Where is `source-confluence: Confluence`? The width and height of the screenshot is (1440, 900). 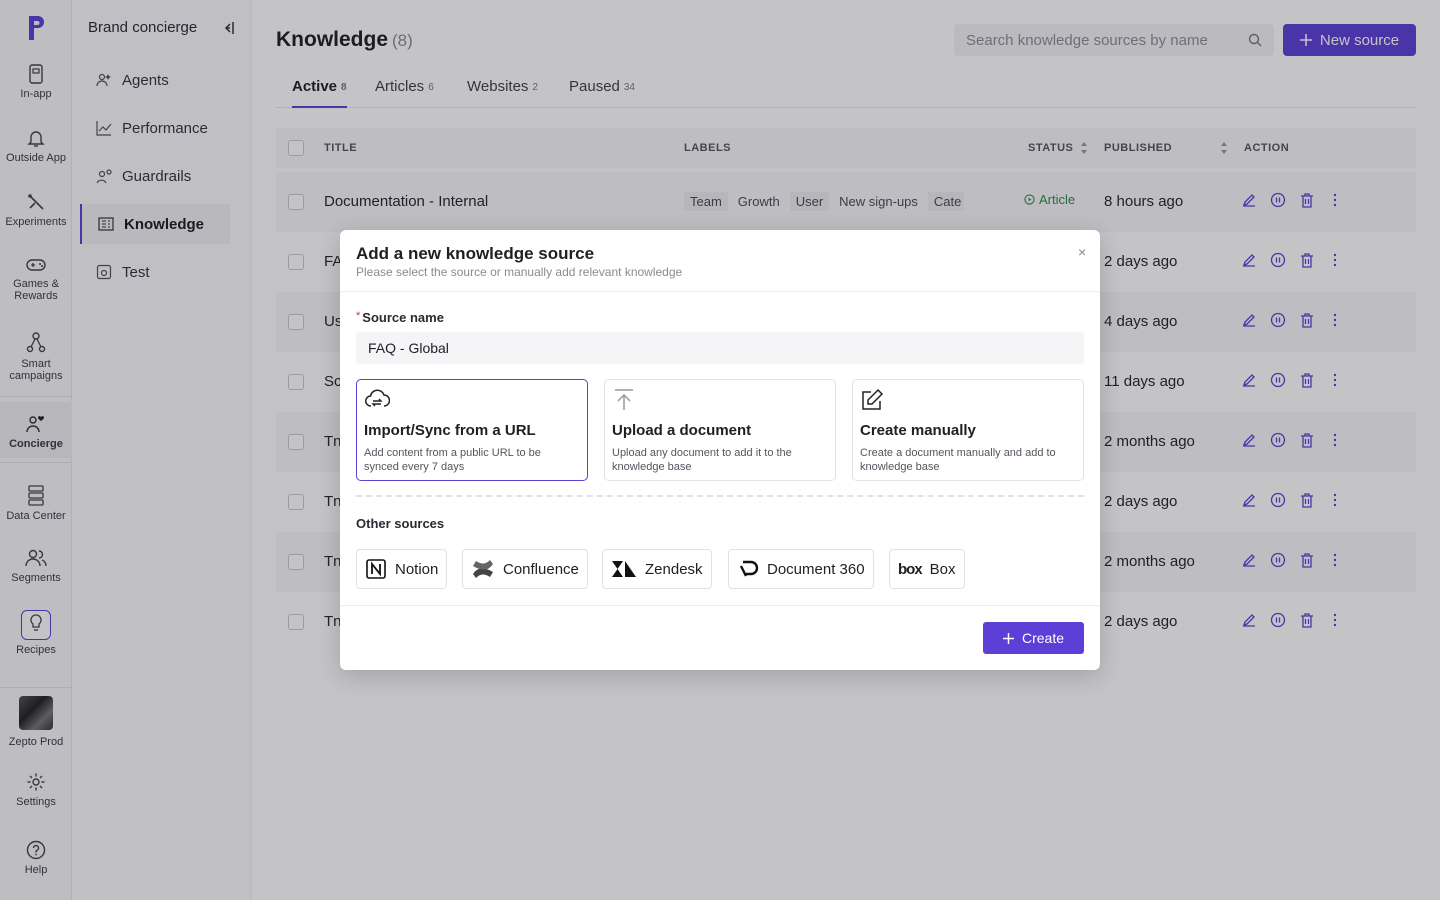
source-confluence: Confluence is located at coordinates (525, 569).